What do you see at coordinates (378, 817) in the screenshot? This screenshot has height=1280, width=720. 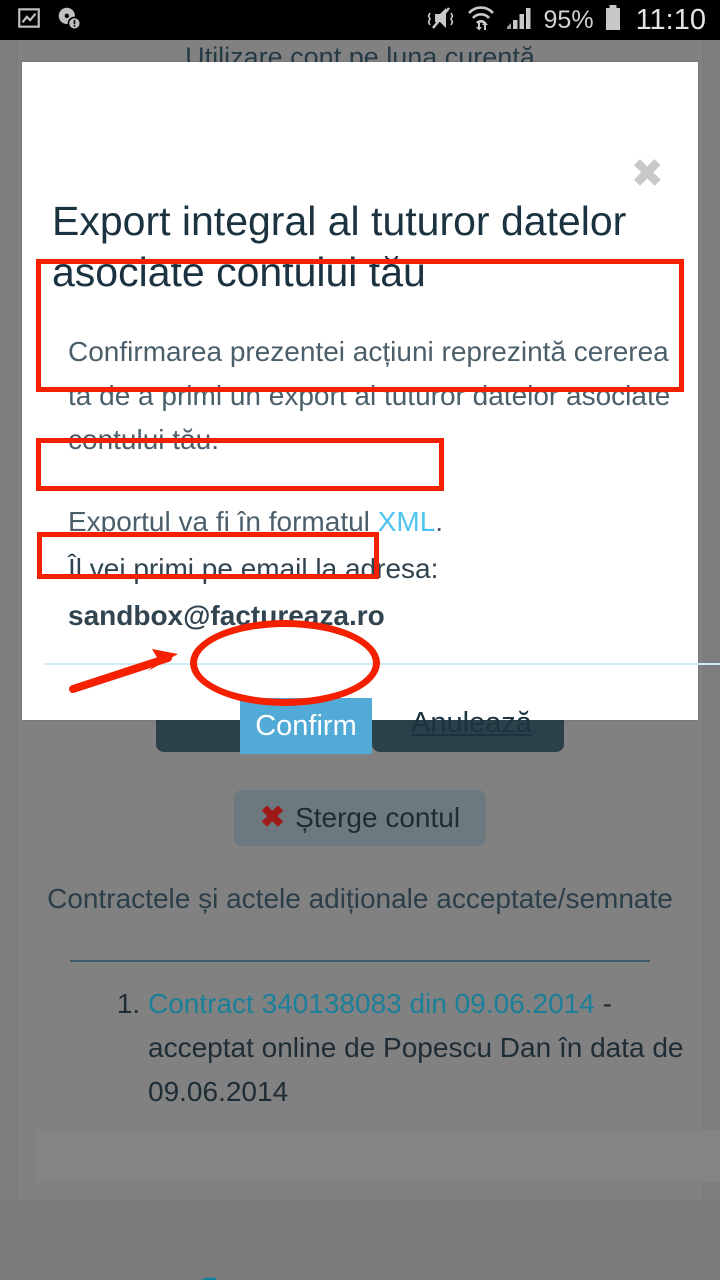 I see `delete-account-label: Șterge contul` at bounding box center [378, 817].